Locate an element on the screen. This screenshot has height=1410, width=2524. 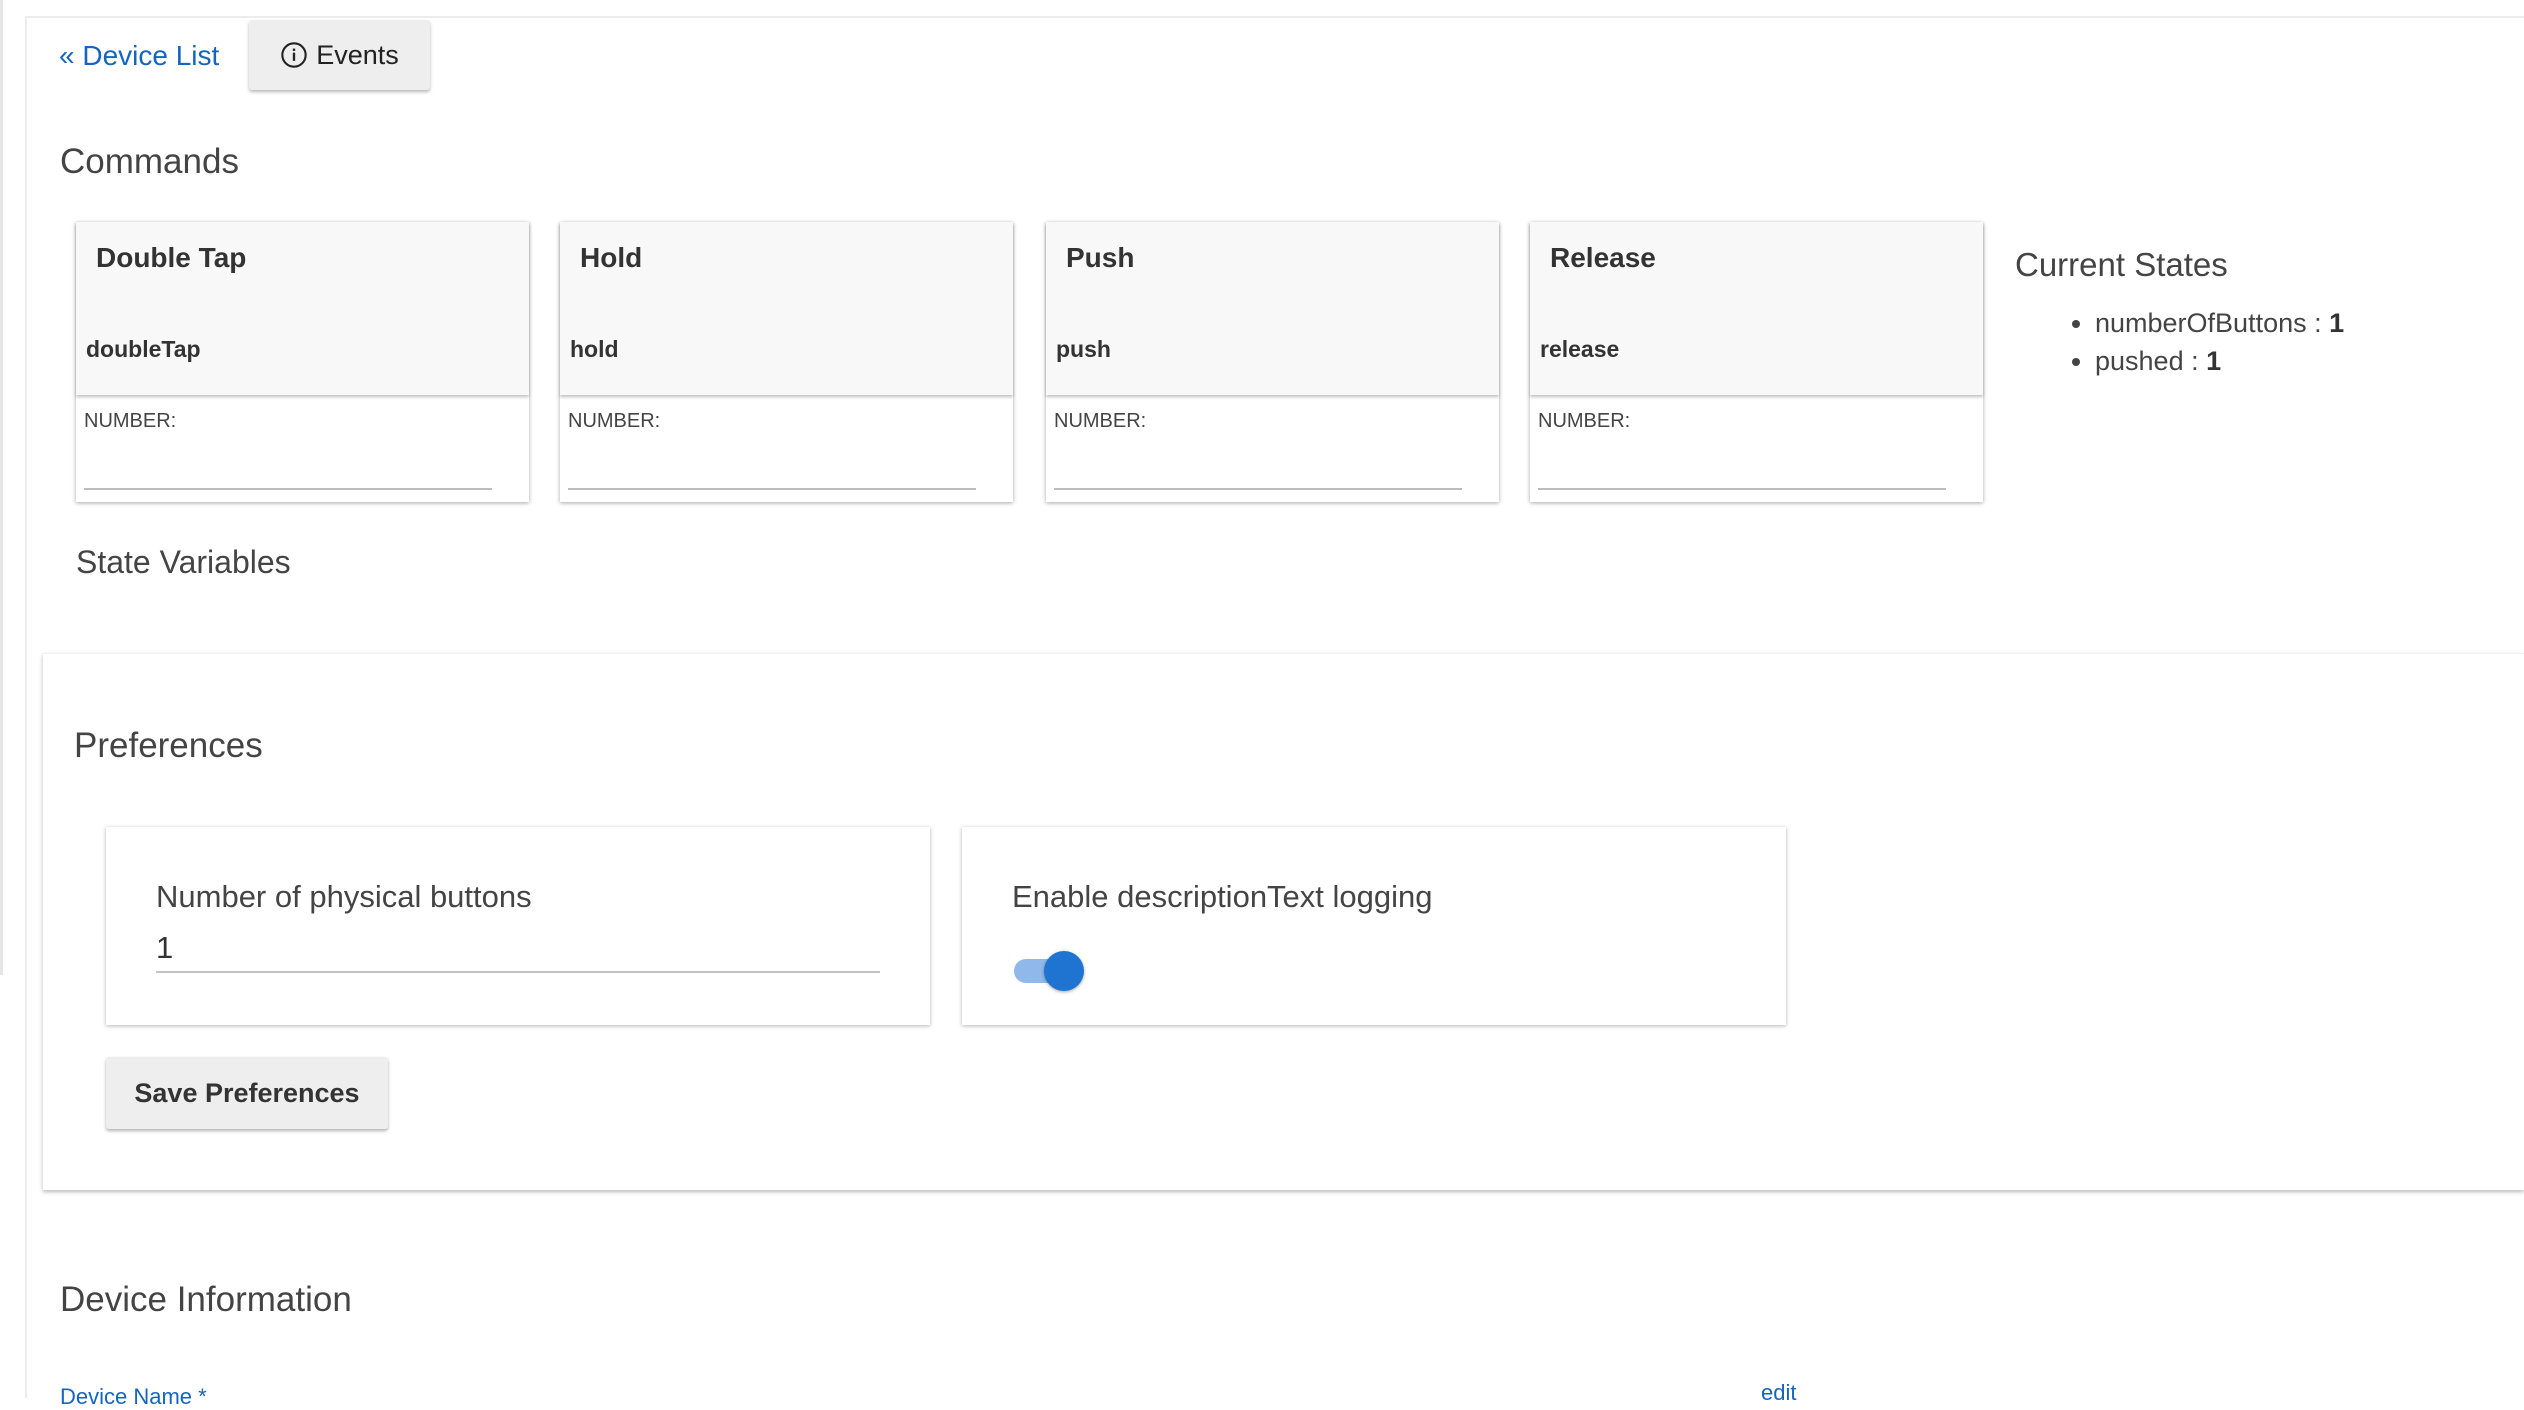
number-of-buttons-label: Number of physical buttons is located at coordinates (344, 896).